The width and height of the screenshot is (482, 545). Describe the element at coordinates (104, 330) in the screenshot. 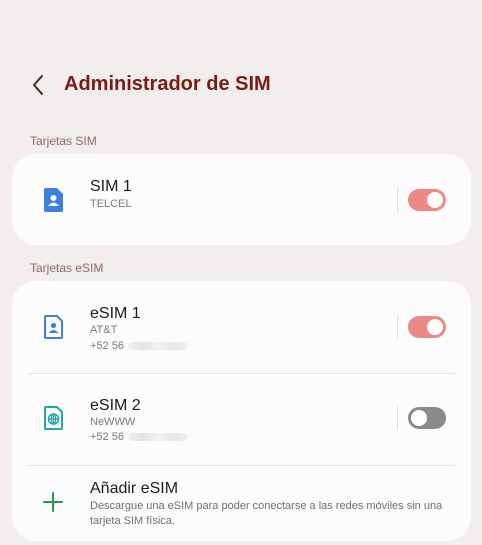

I see `esim1-carrier: AT&T` at that location.